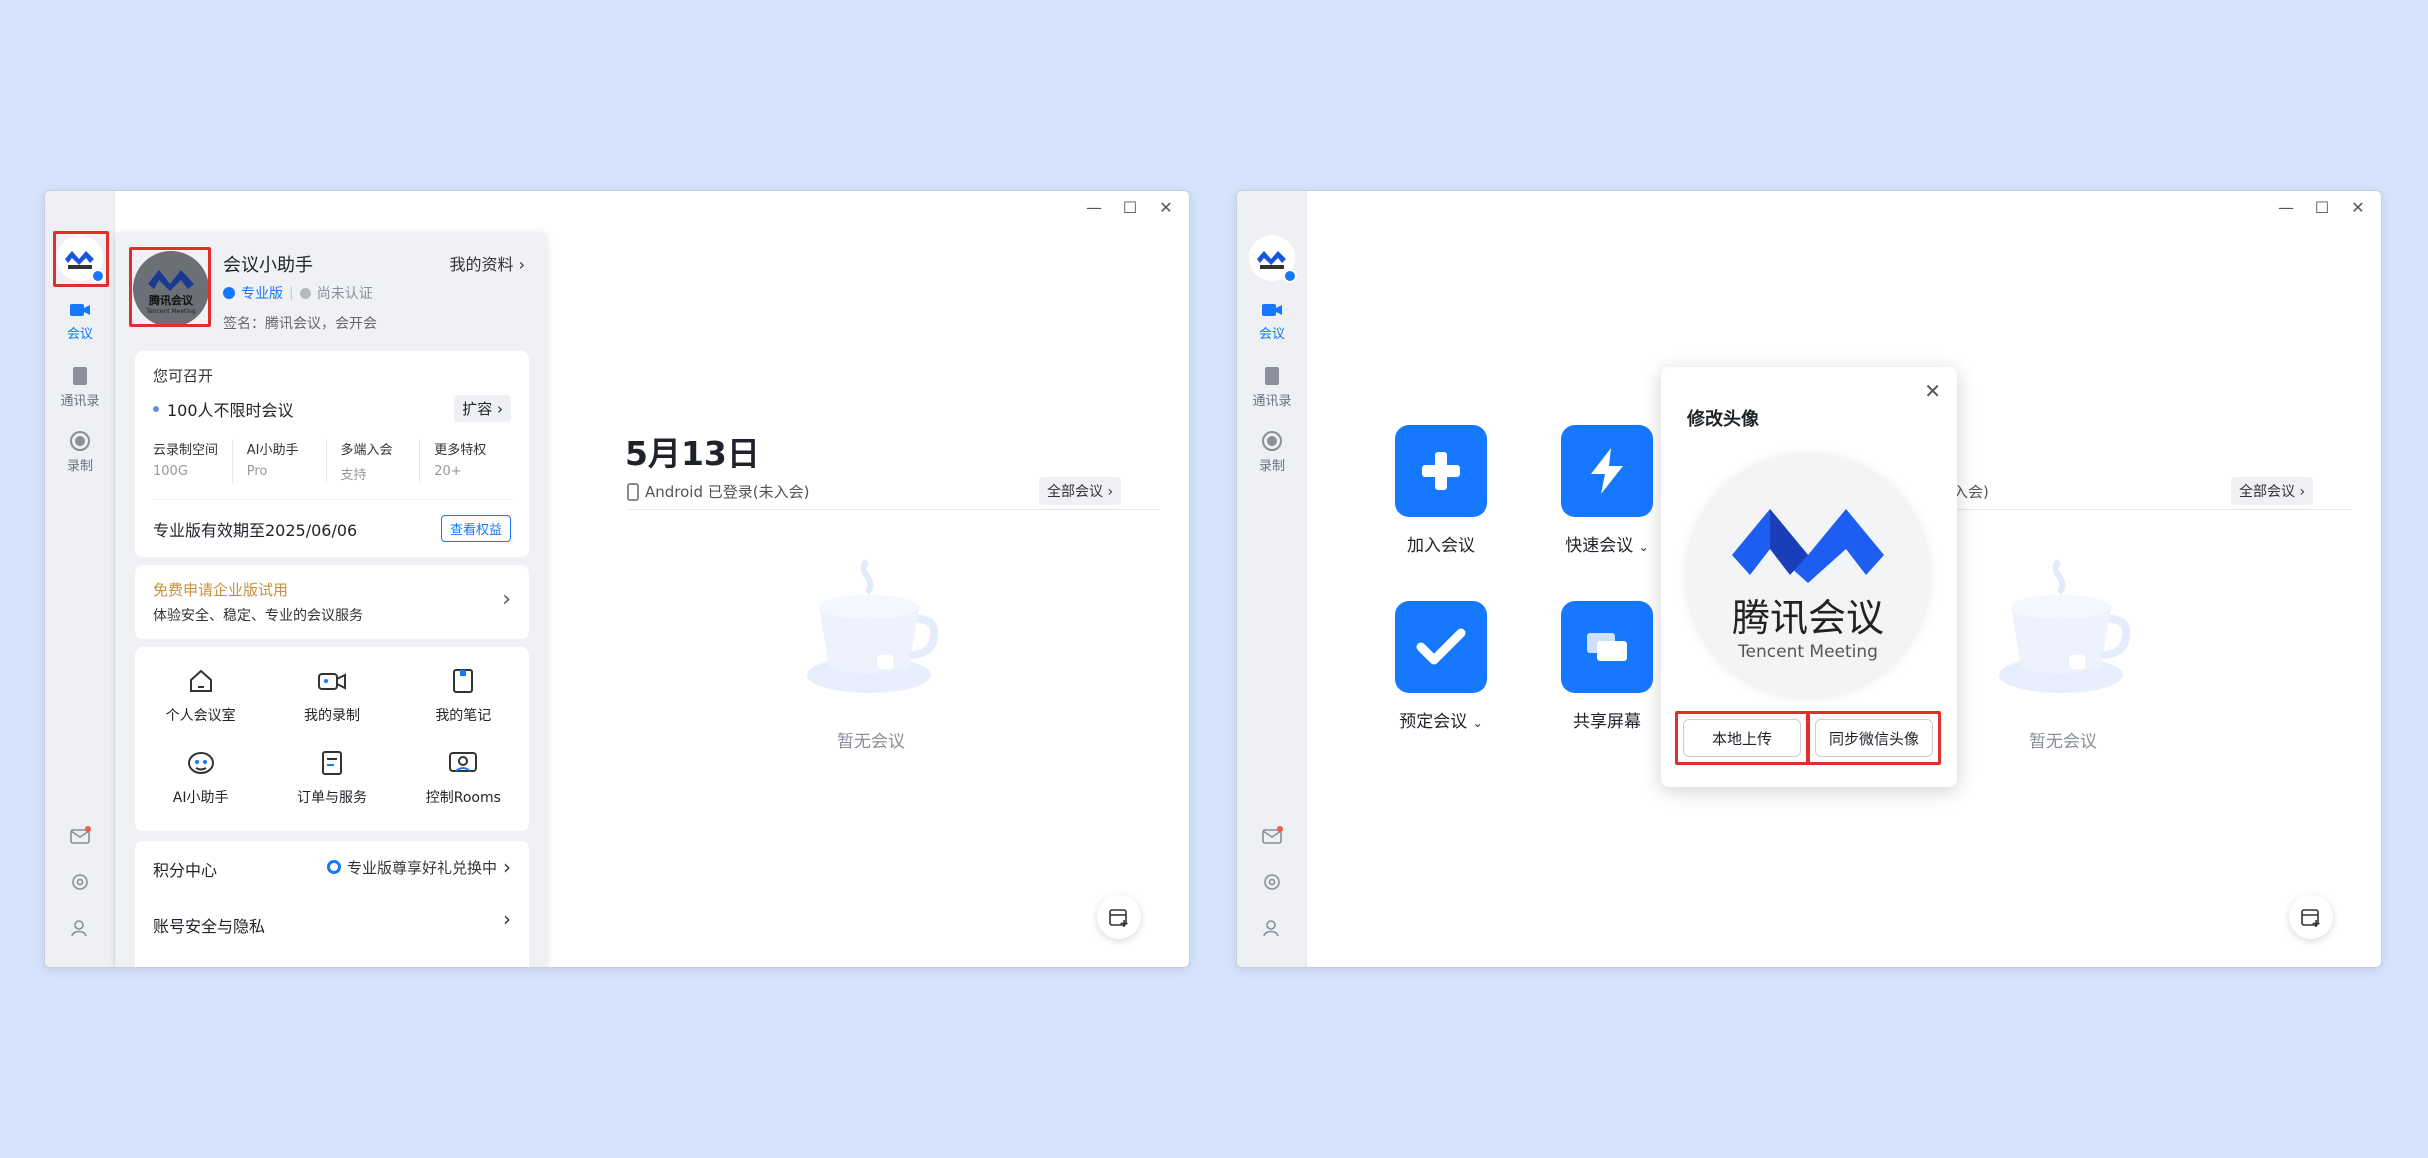 This screenshot has width=2428, height=1158. What do you see at coordinates (345, 293) in the screenshot?
I see `verification-status: 尚未认证` at bounding box center [345, 293].